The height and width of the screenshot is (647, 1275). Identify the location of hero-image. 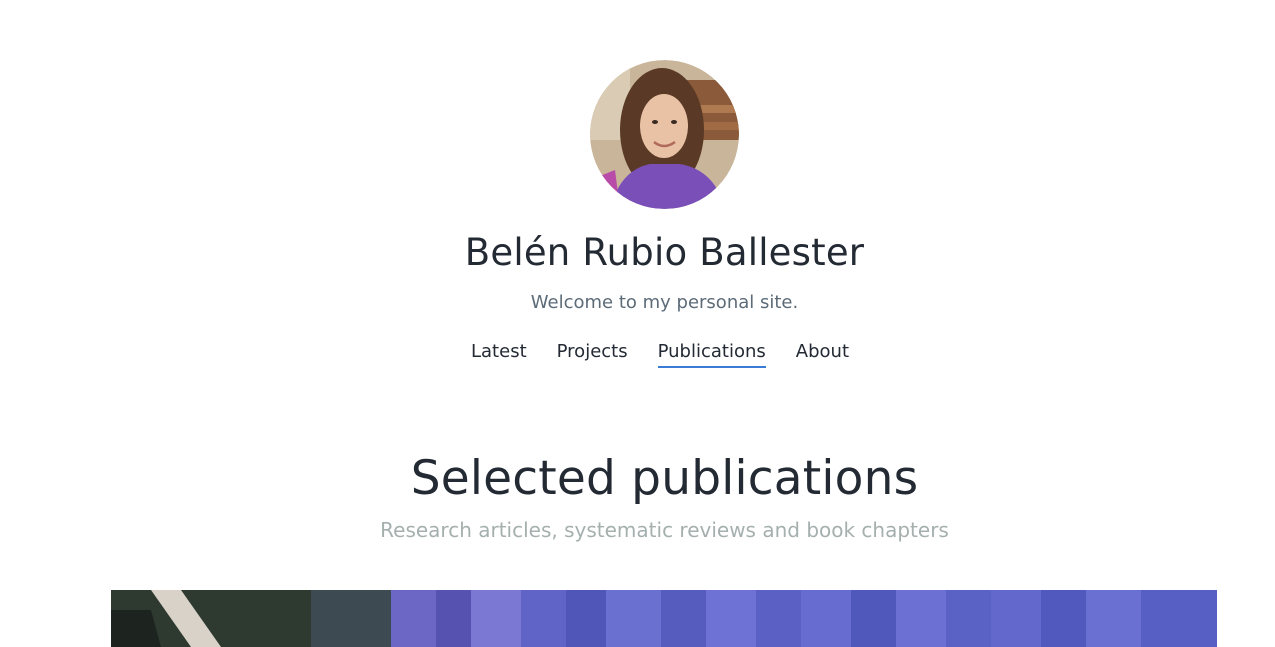
(664, 618).